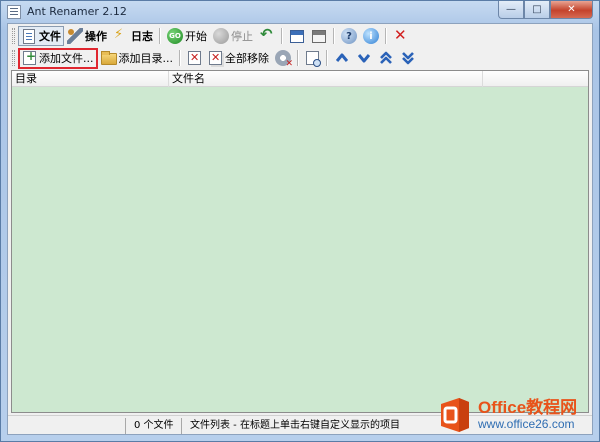 This screenshot has width=600, height=442. Describe the element at coordinates (221, 36) in the screenshot. I see `stop-icon` at that location.